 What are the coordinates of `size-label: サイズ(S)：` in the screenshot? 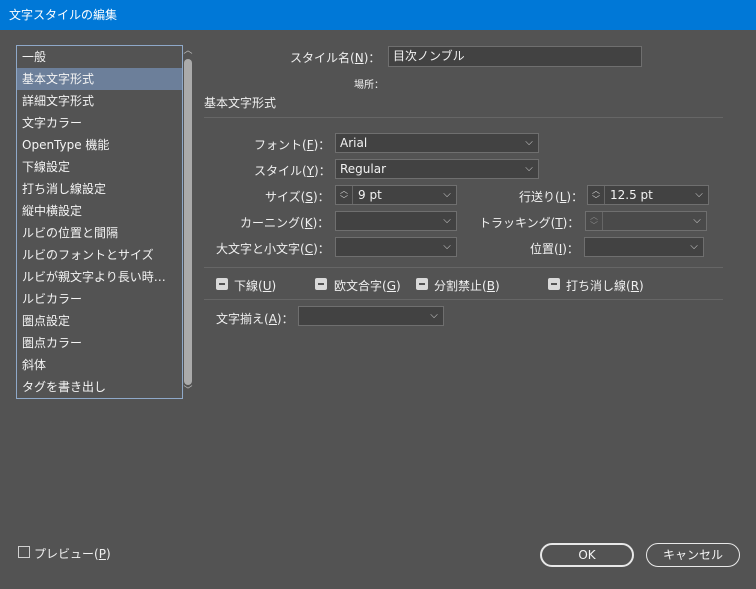 It's located at (297, 197).